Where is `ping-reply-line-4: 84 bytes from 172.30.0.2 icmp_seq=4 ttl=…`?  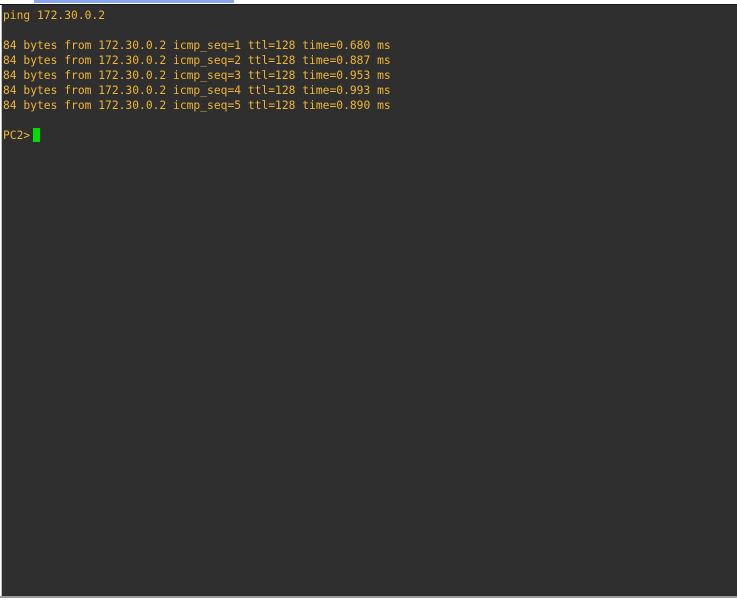 ping-reply-line-4: 84 bytes from 172.30.0.2 icmp_seq=4 ttl=… is located at coordinates (197, 90).